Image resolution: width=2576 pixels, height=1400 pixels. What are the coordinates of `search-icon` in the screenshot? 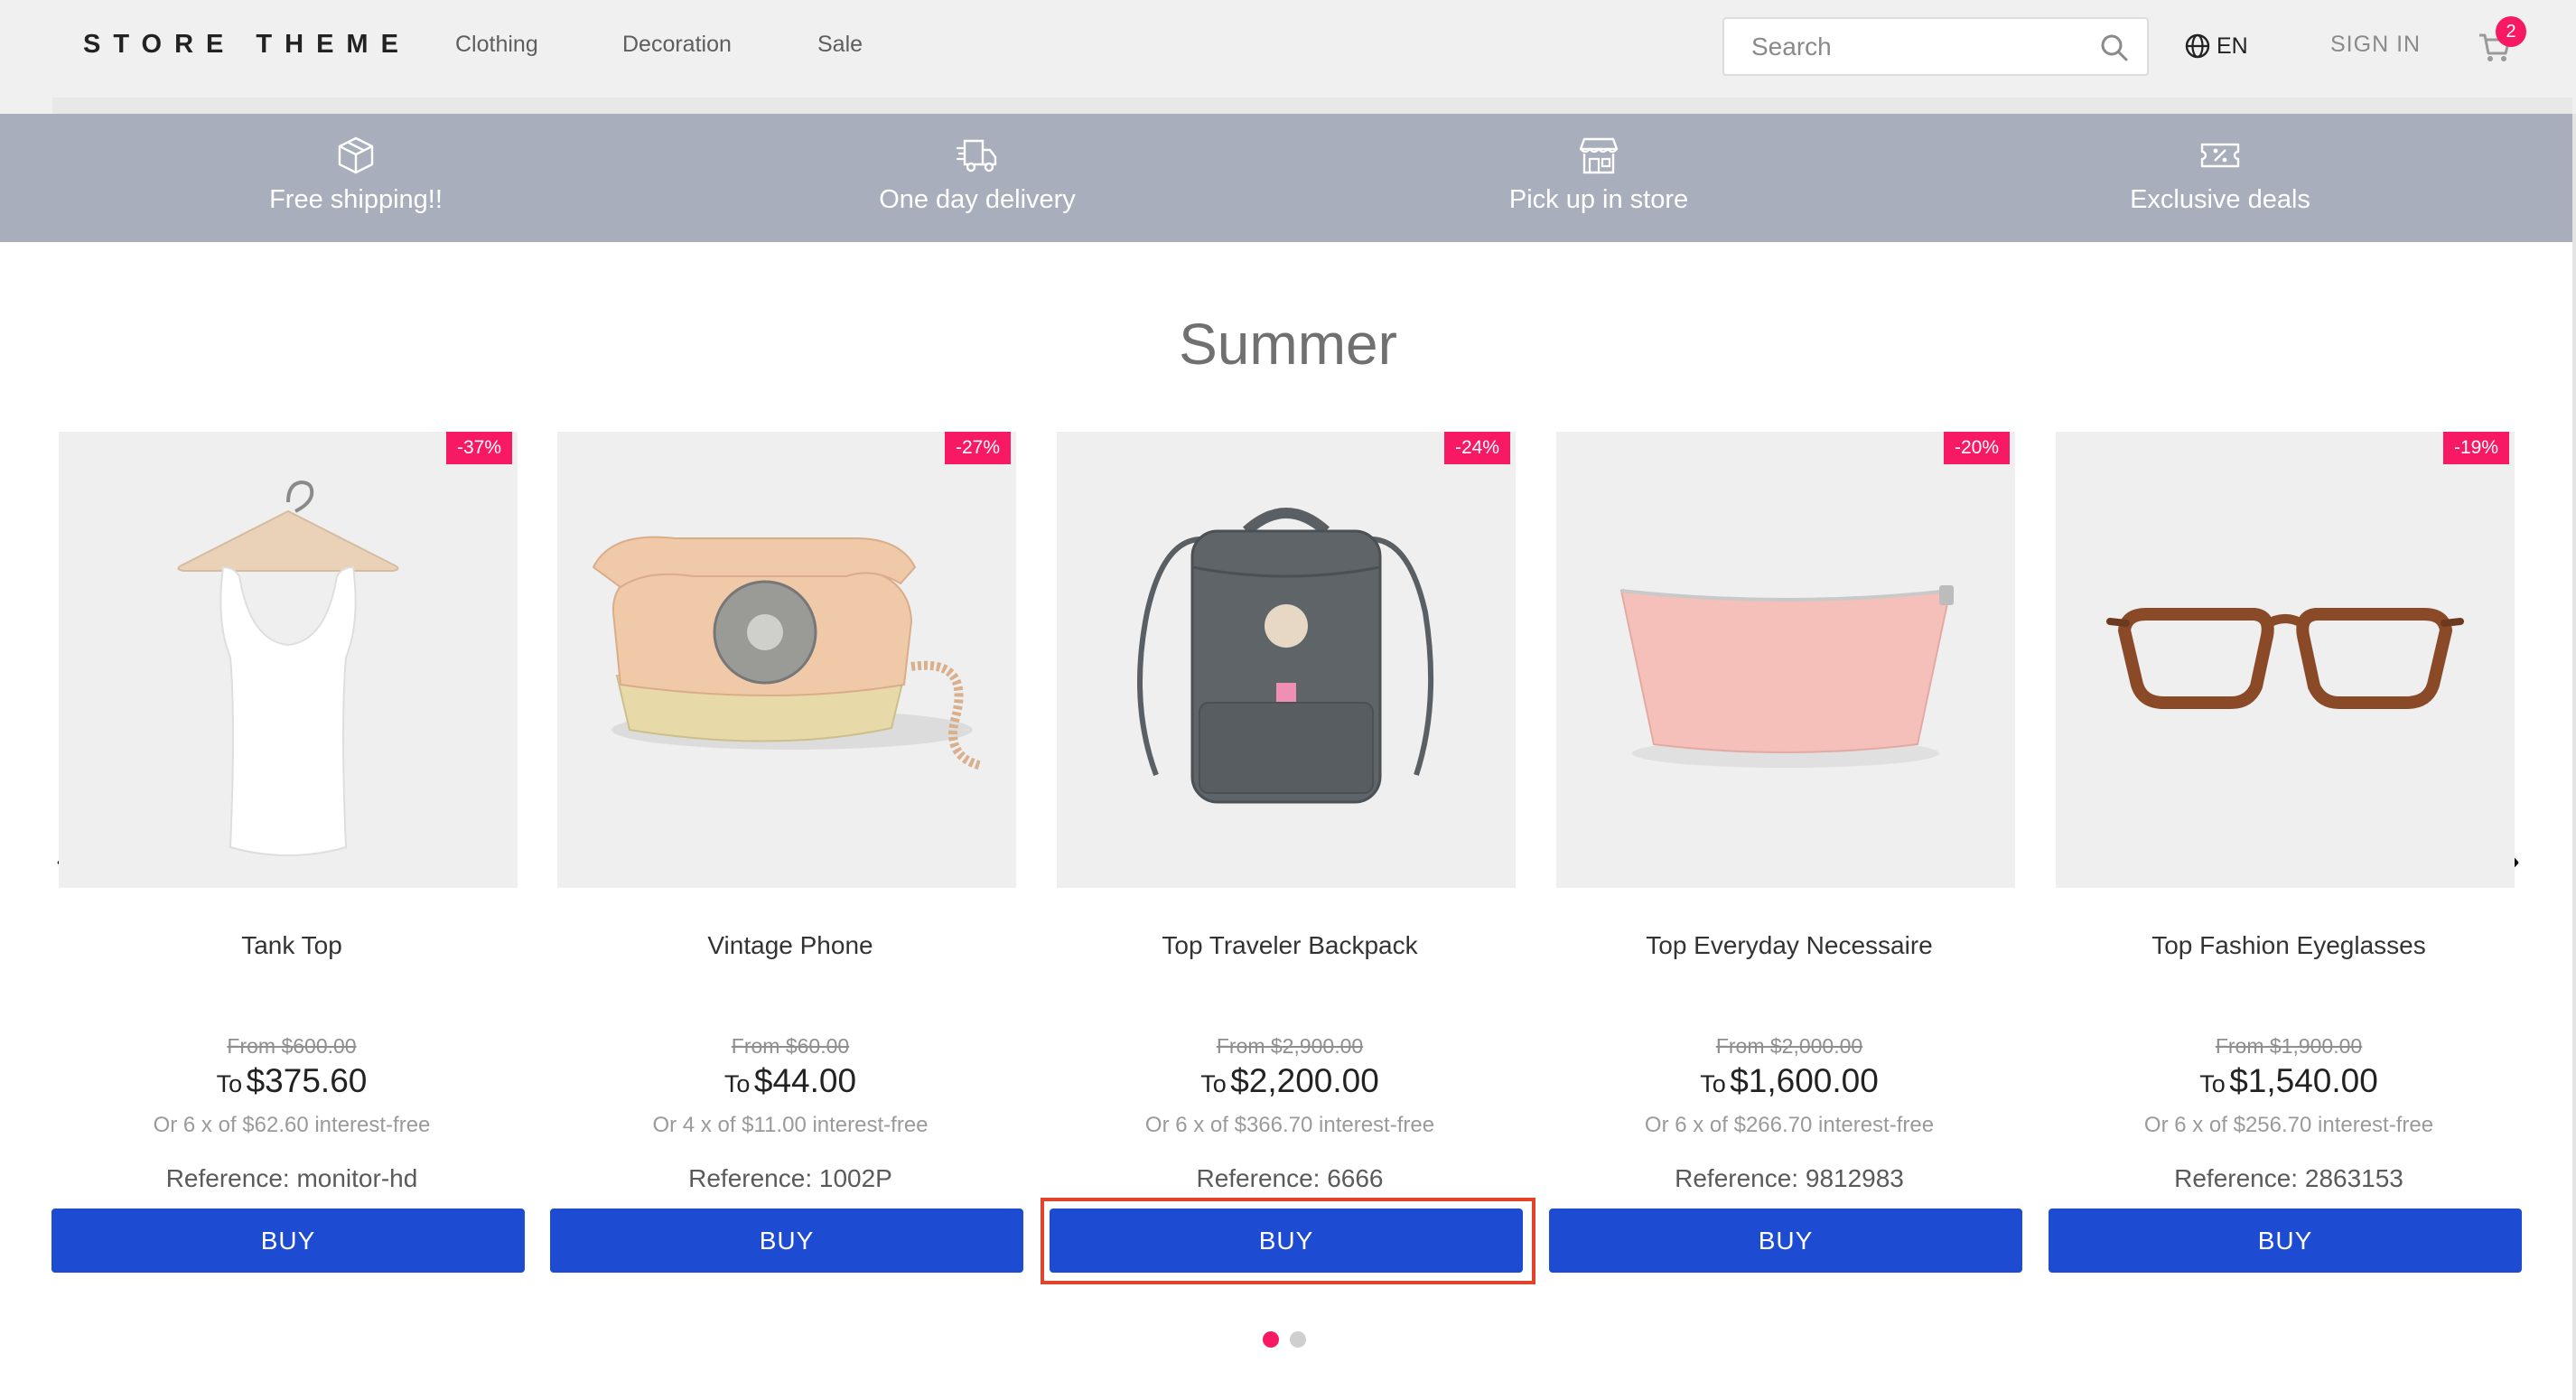 It's located at (2114, 47).